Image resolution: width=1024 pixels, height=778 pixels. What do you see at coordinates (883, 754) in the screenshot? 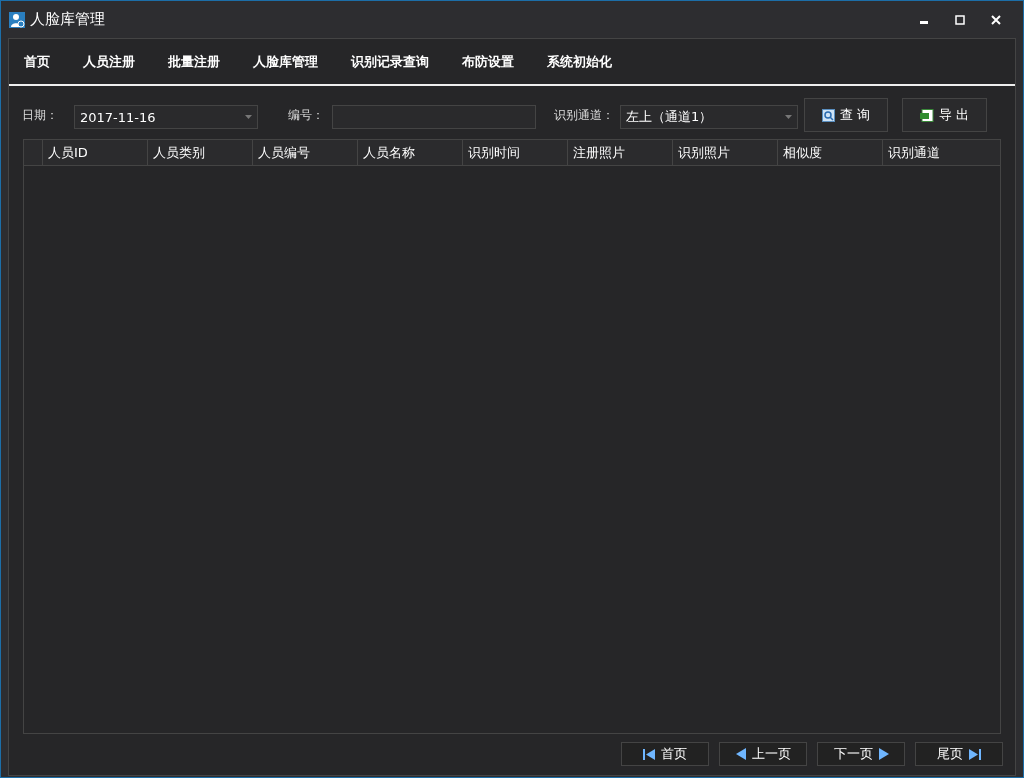
I see `right-triangle-icon` at bounding box center [883, 754].